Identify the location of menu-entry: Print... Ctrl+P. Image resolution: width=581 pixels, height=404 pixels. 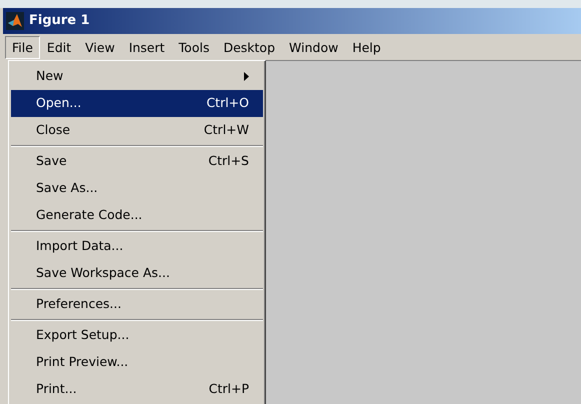
(137, 389).